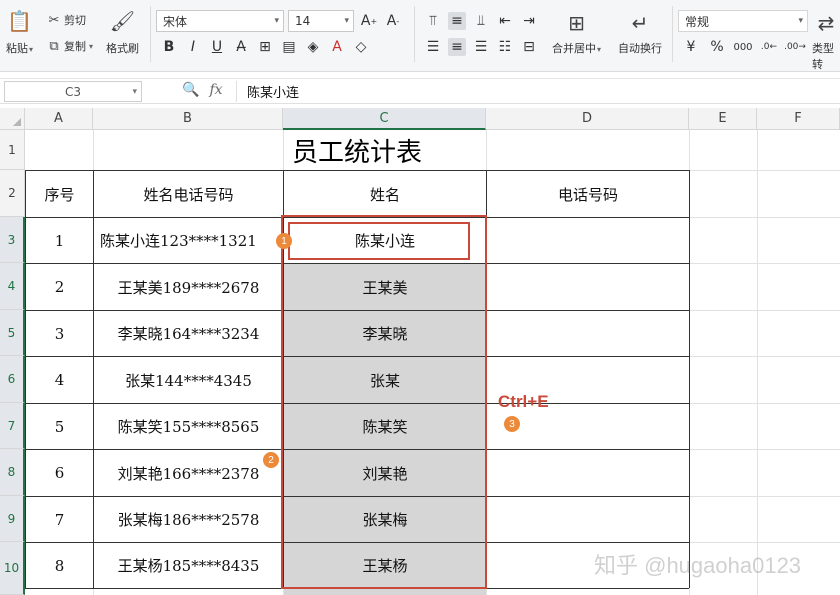  I want to click on column-header-b: B, so click(188, 119).